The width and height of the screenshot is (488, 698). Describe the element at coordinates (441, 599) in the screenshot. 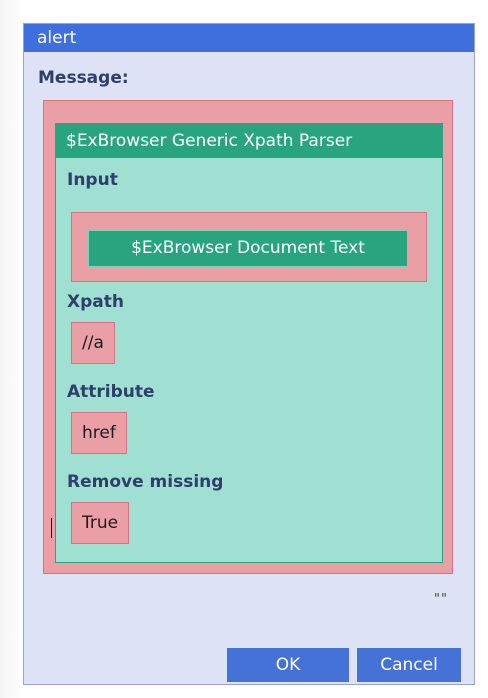

I see `ellipsis-text: ""` at that location.